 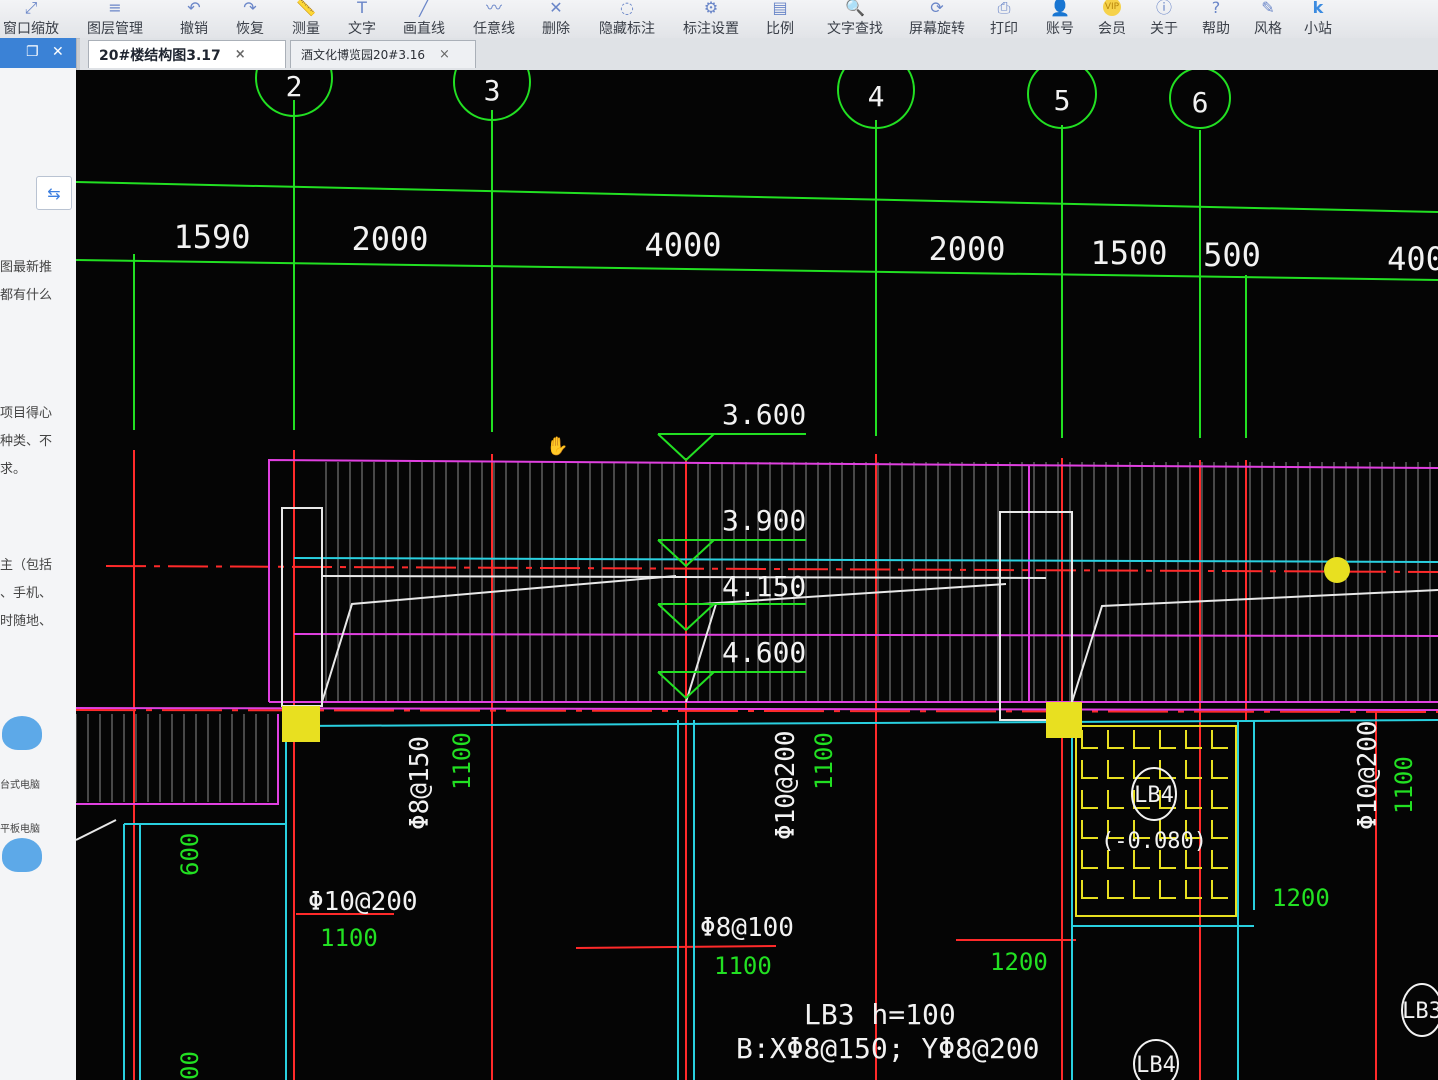 What do you see at coordinates (764, 586) in the screenshot?
I see `elevation-label: 4.150` at bounding box center [764, 586].